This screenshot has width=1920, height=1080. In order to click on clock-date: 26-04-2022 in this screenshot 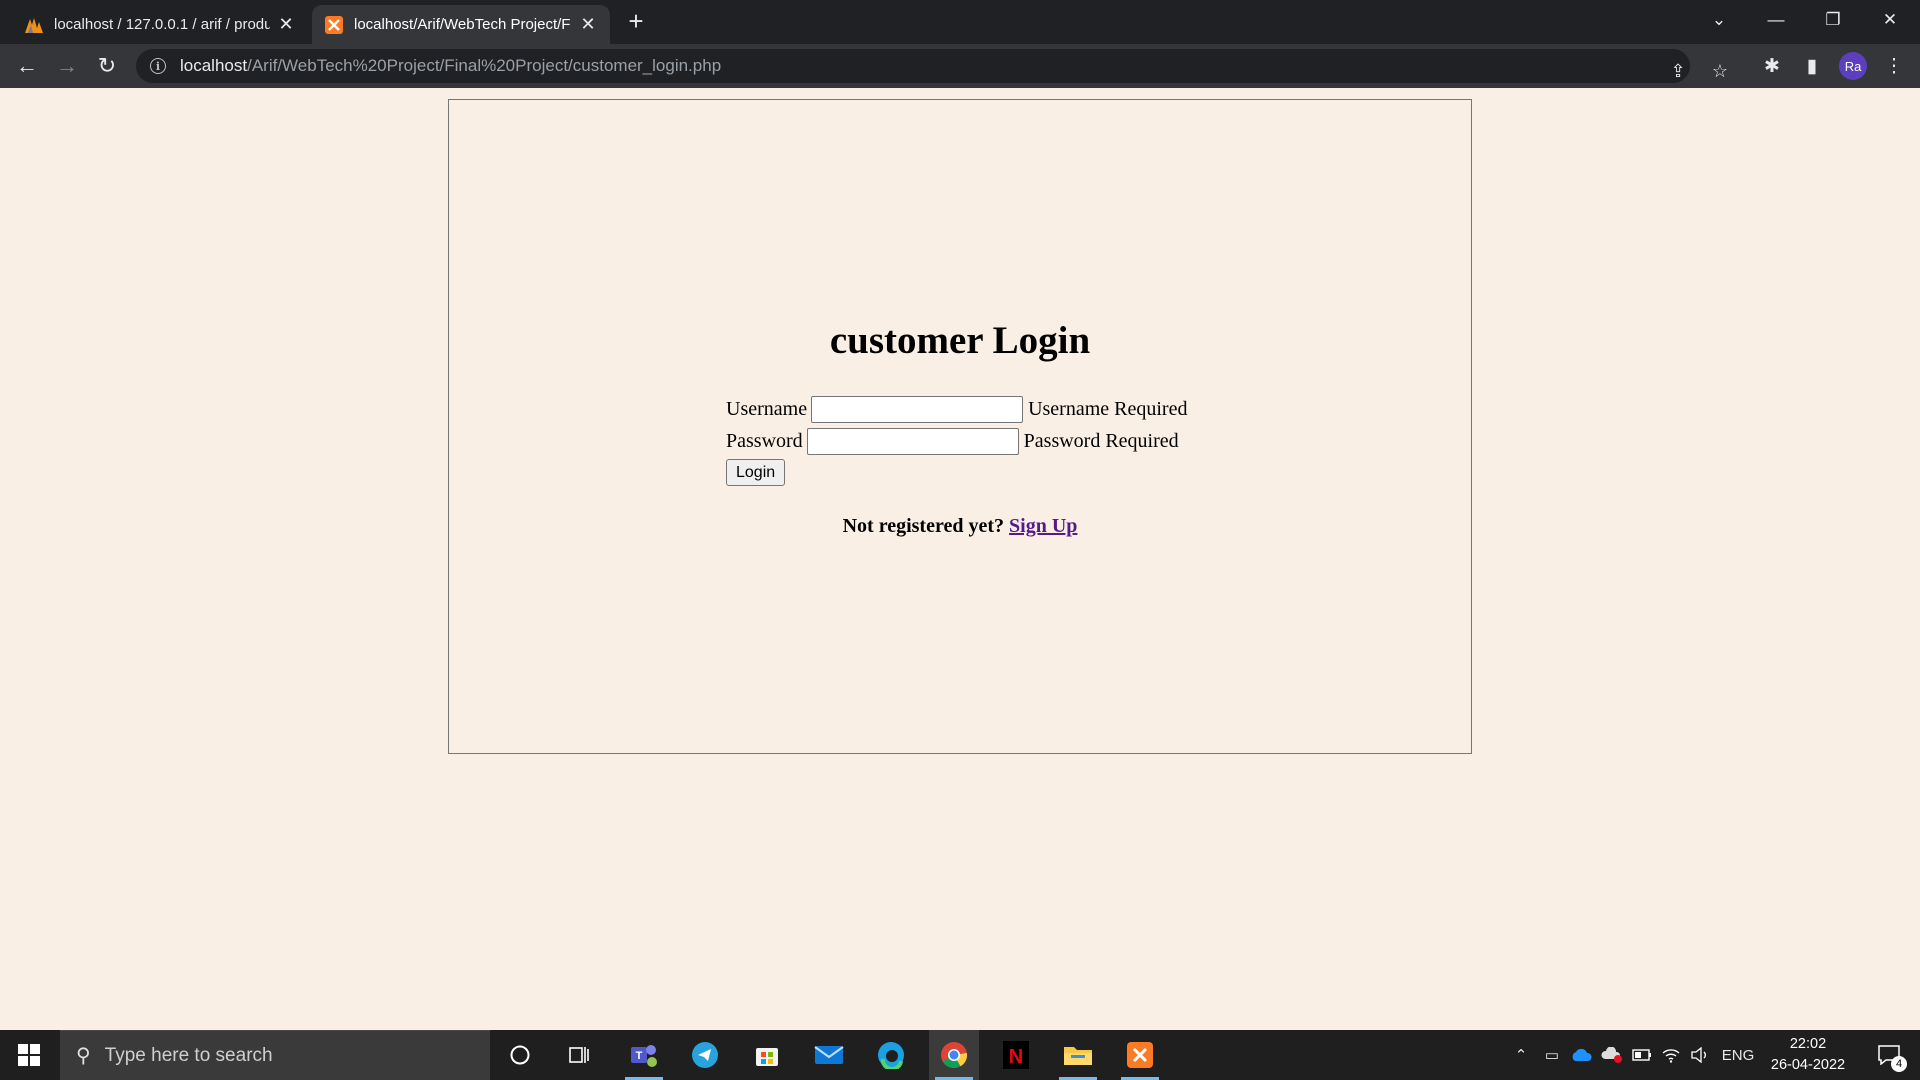, I will do `click(1808, 1065)`.